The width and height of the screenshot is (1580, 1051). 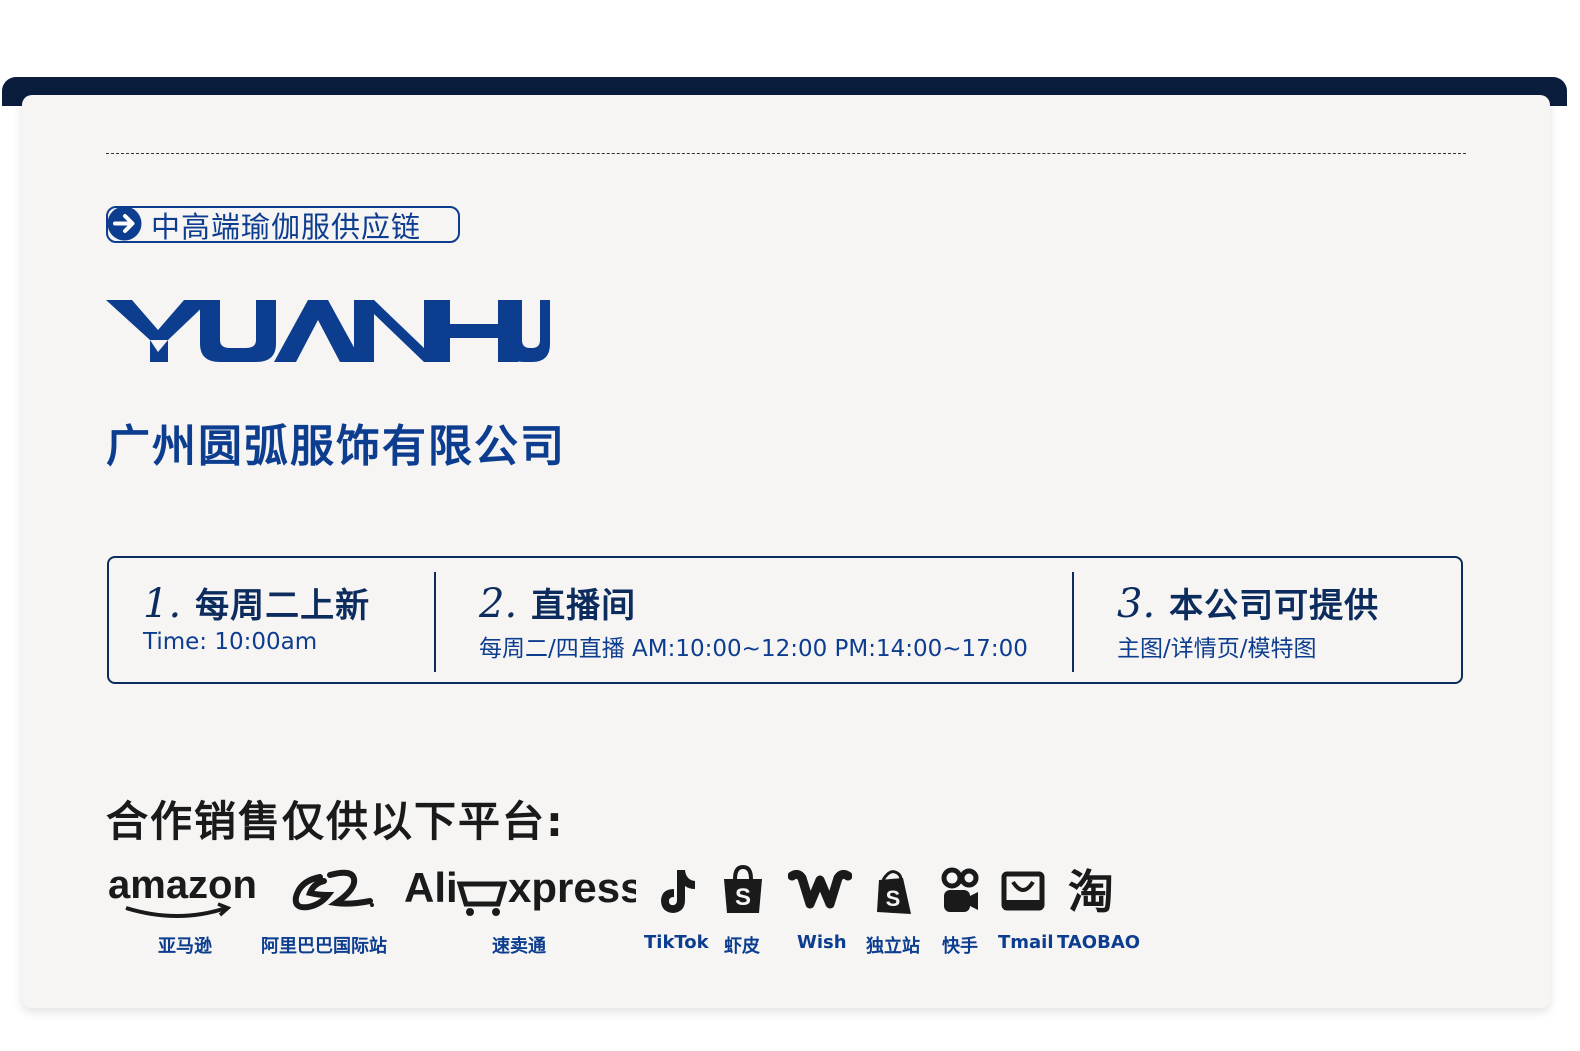 What do you see at coordinates (331, 333) in the screenshot?
I see `yuanhu-logo` at bounding box center [331, 333].